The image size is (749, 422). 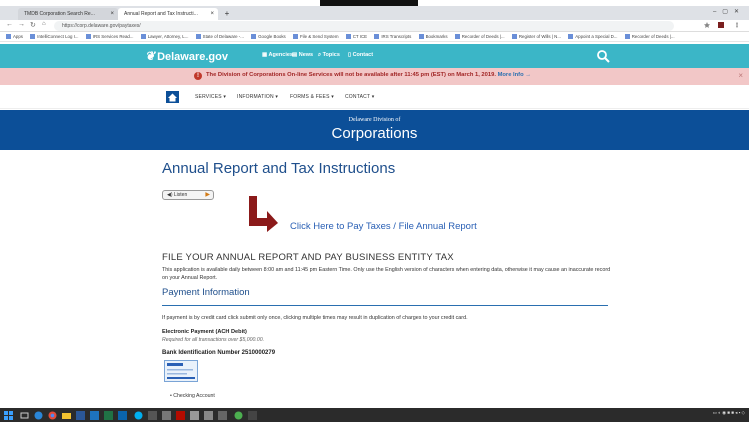 I want to click on forward-icon: →, so click(x=21, y=24).